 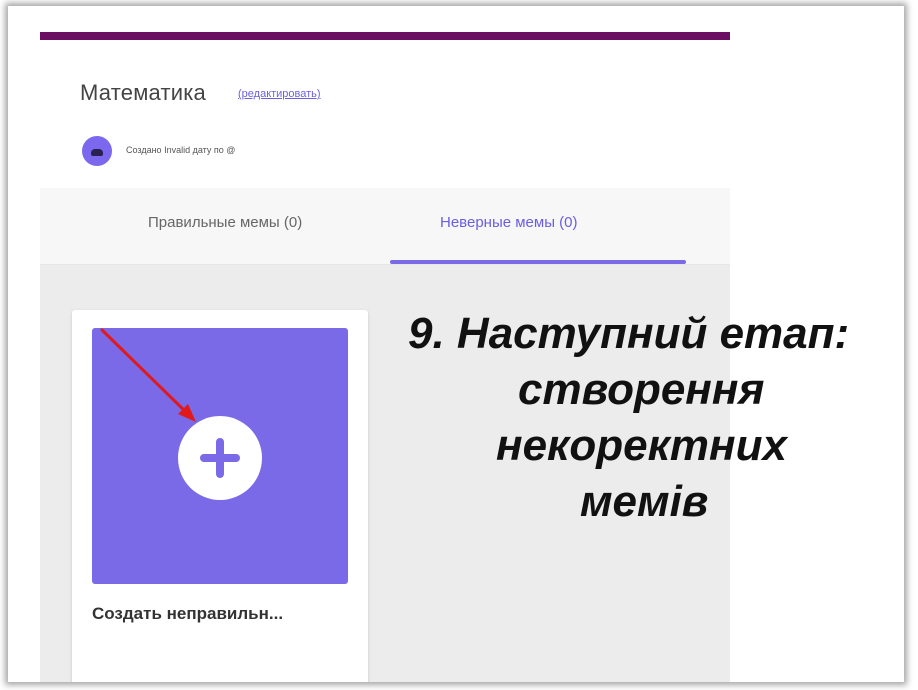 What do you see at coordinates (385, 226) in the screenshot?
I see `tab-bar: Правильные мемы (0) Неверные мемы (0)` at bounding box center [385, 226].